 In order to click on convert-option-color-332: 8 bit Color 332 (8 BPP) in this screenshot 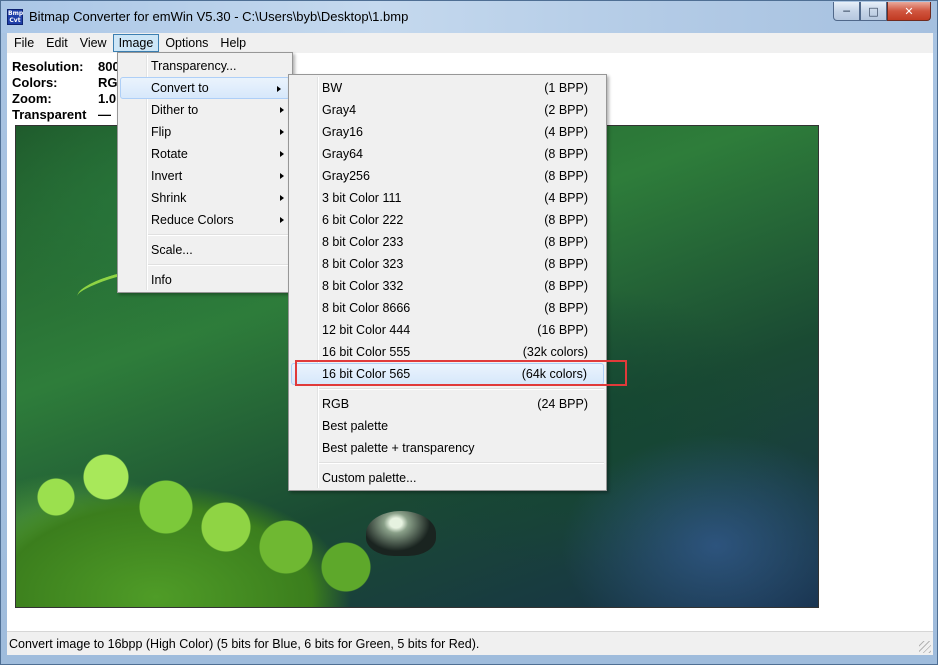, I will do `click(447, 286)`.